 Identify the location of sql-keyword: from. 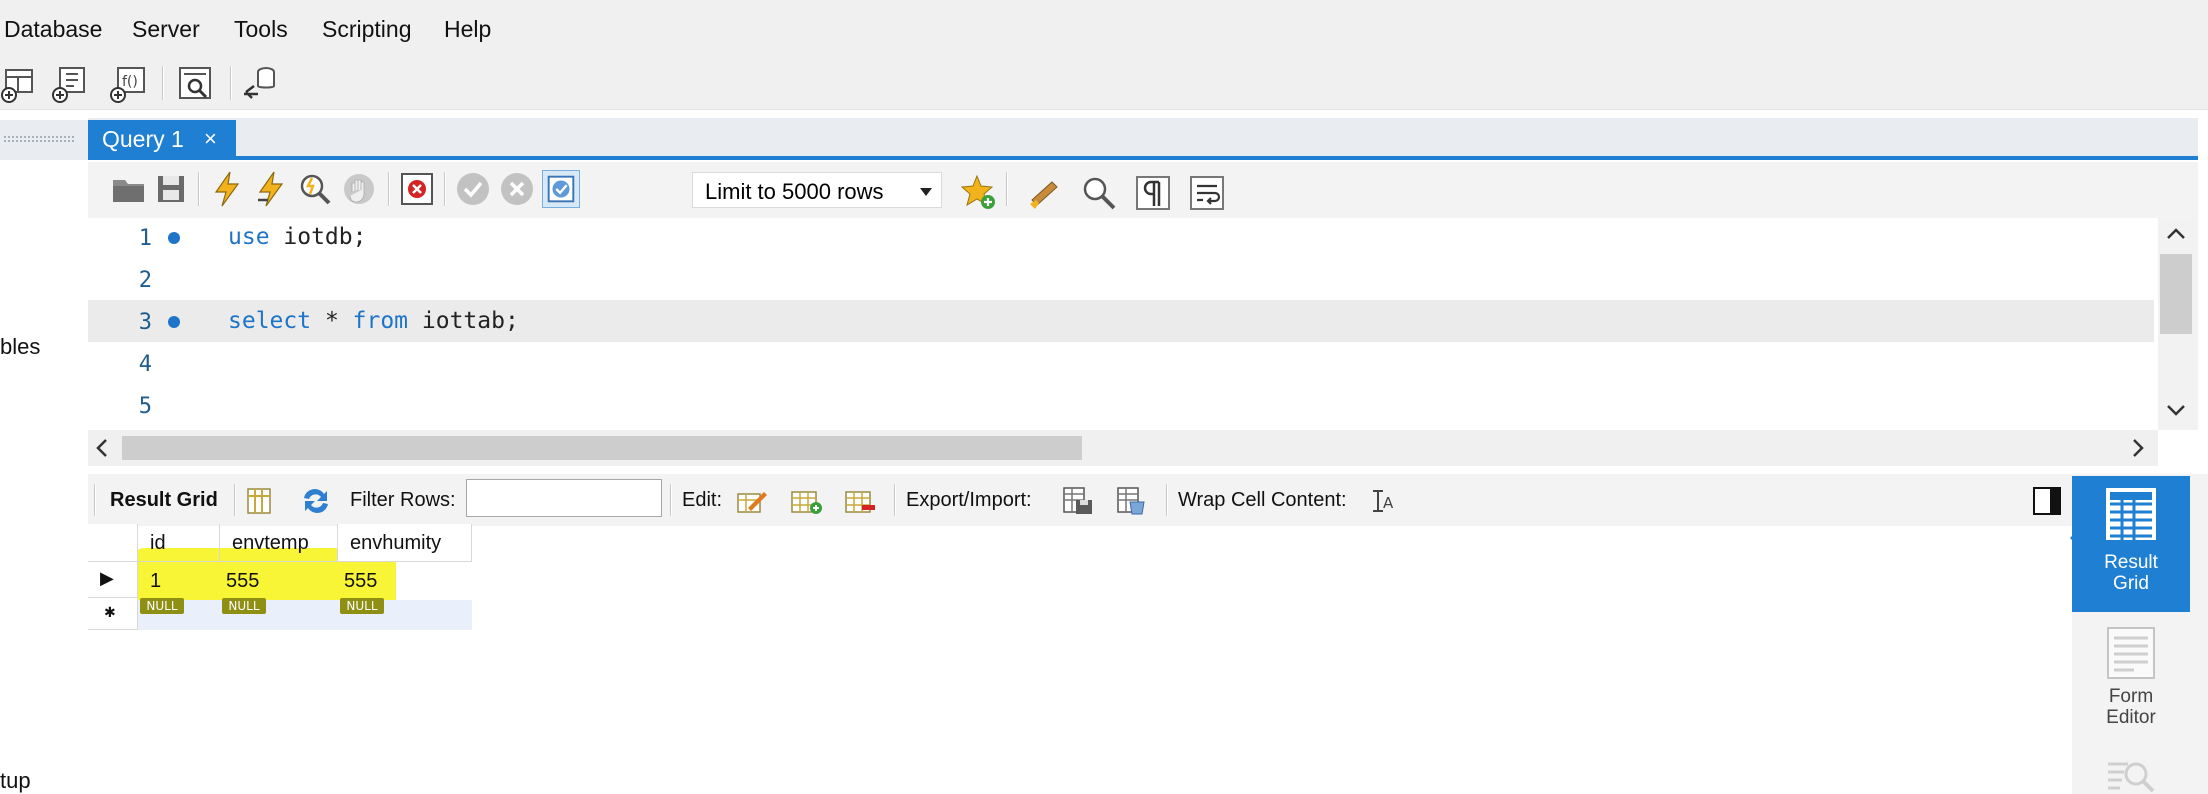
(380, 321).